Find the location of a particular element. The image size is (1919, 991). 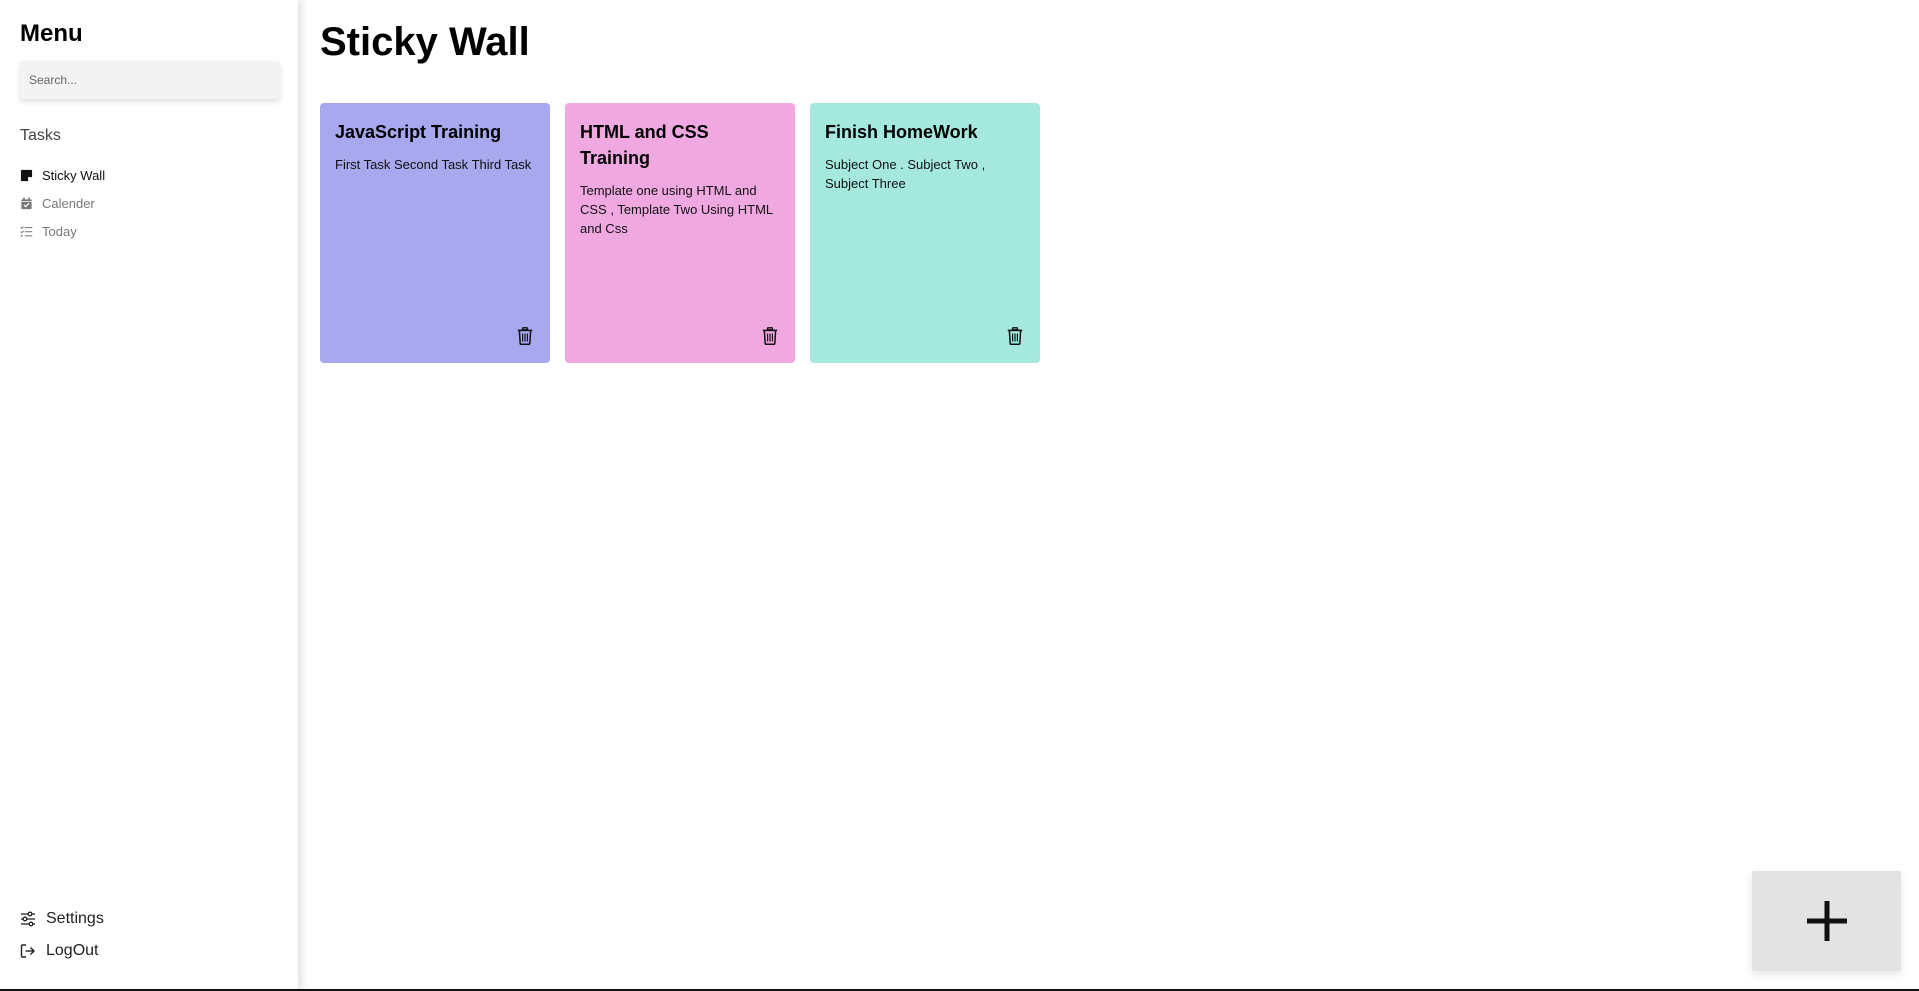

calendar-check-icon is located at coordinates (26, 202).